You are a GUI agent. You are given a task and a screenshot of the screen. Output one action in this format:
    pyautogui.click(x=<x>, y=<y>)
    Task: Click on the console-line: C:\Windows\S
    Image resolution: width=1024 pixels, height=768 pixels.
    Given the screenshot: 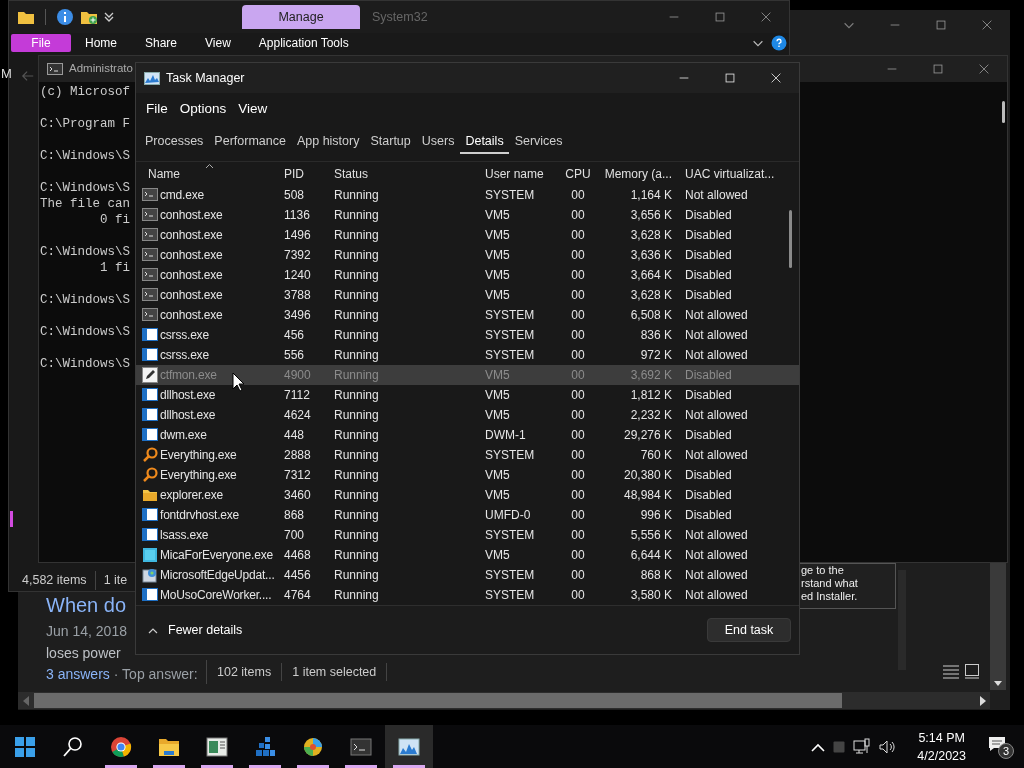 What is the action you would take?
    pyautogui.click(x=85, y=156)
    